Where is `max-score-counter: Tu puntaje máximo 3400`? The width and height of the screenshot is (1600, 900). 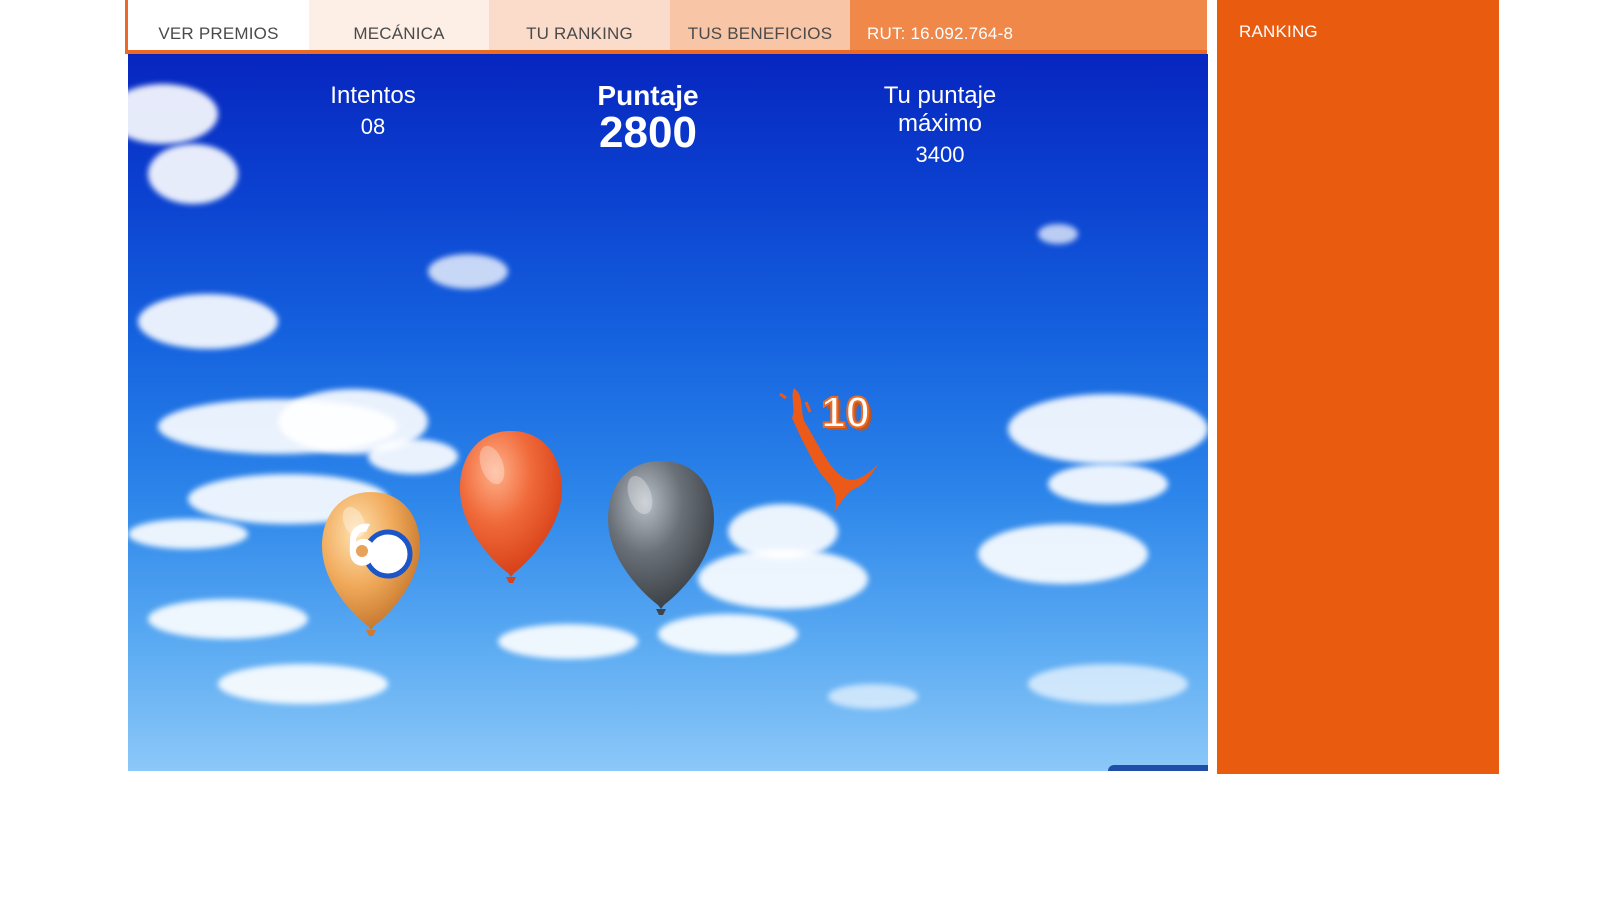 max-score-counter: Tu puntaje máximo 3400 is located at coordinates (940, 125).